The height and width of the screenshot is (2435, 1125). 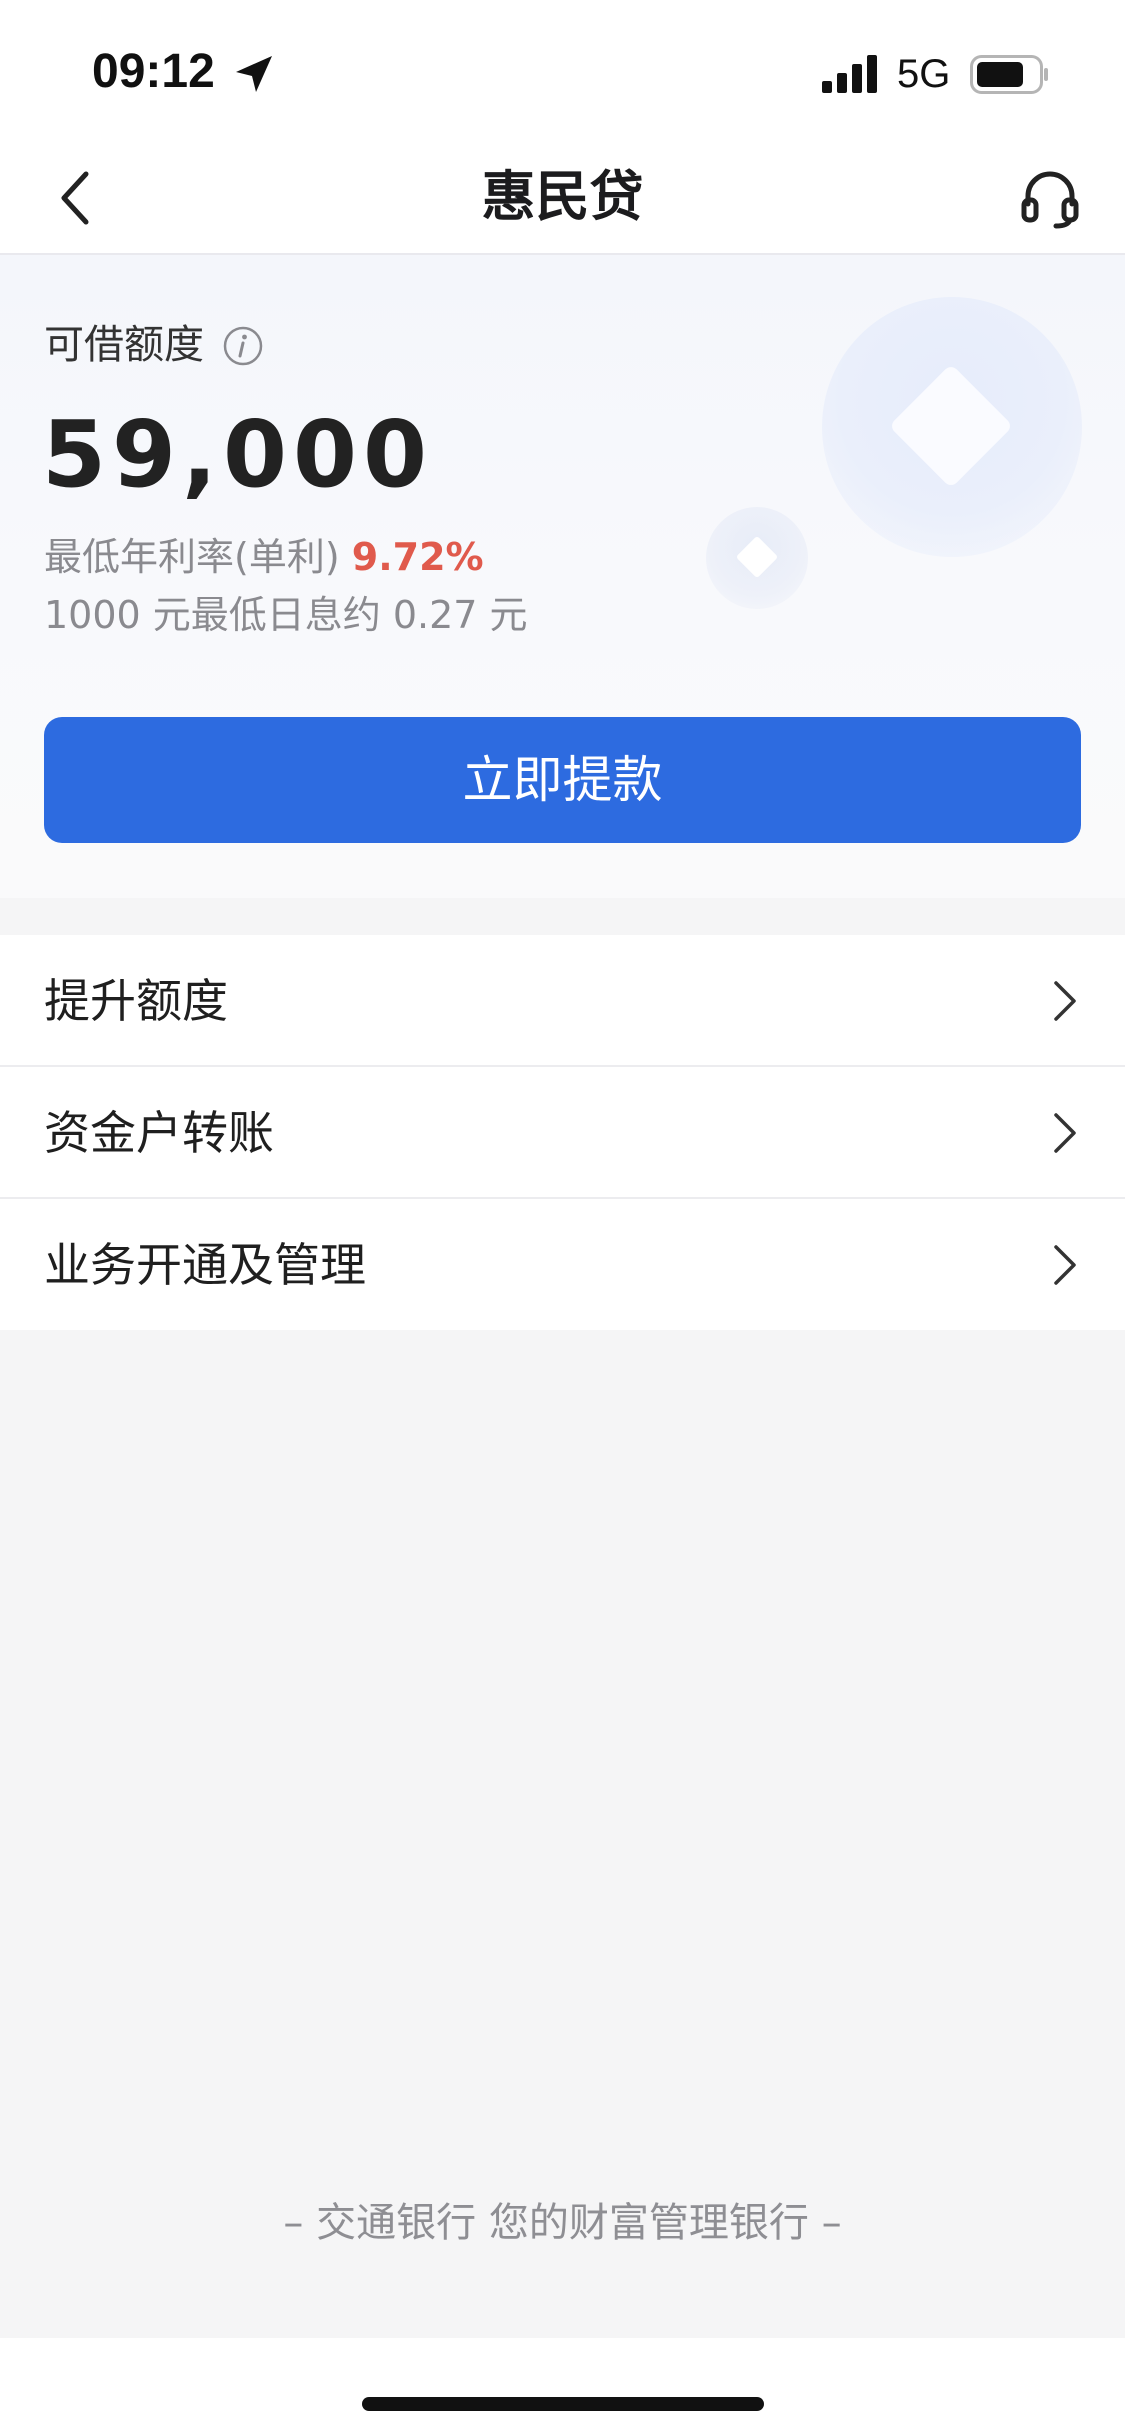 What do you see at coordinates (562, 1001) in the screenshot?
I see `menu-item-raise-limit: 提升额度` at bounding box center [562, 1001].